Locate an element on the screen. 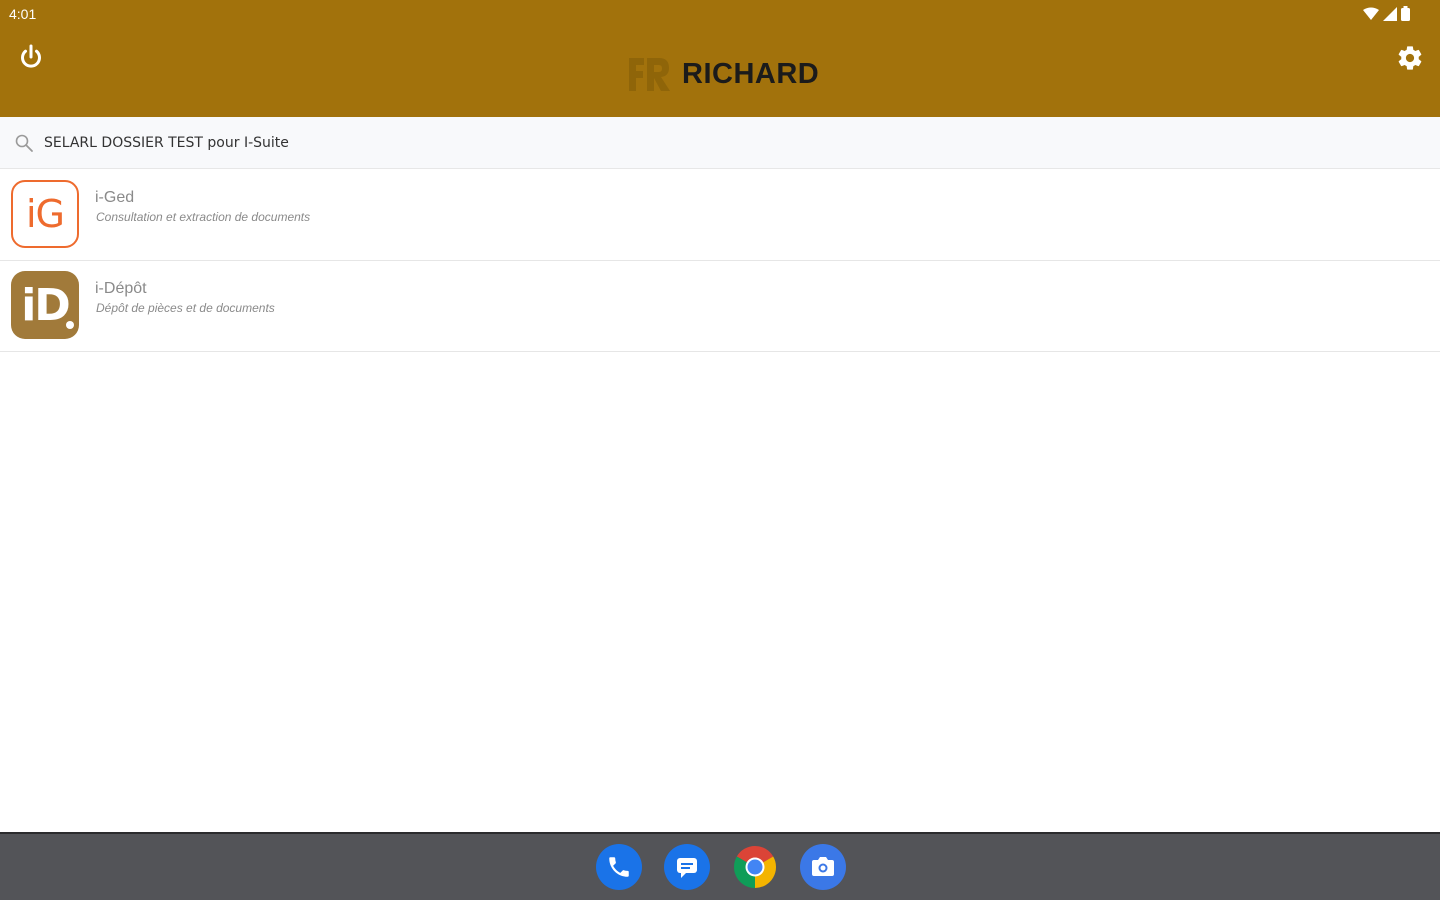 This screenshot has width=1440, height=900. battery-icon is located at coordinates (1405, 13).